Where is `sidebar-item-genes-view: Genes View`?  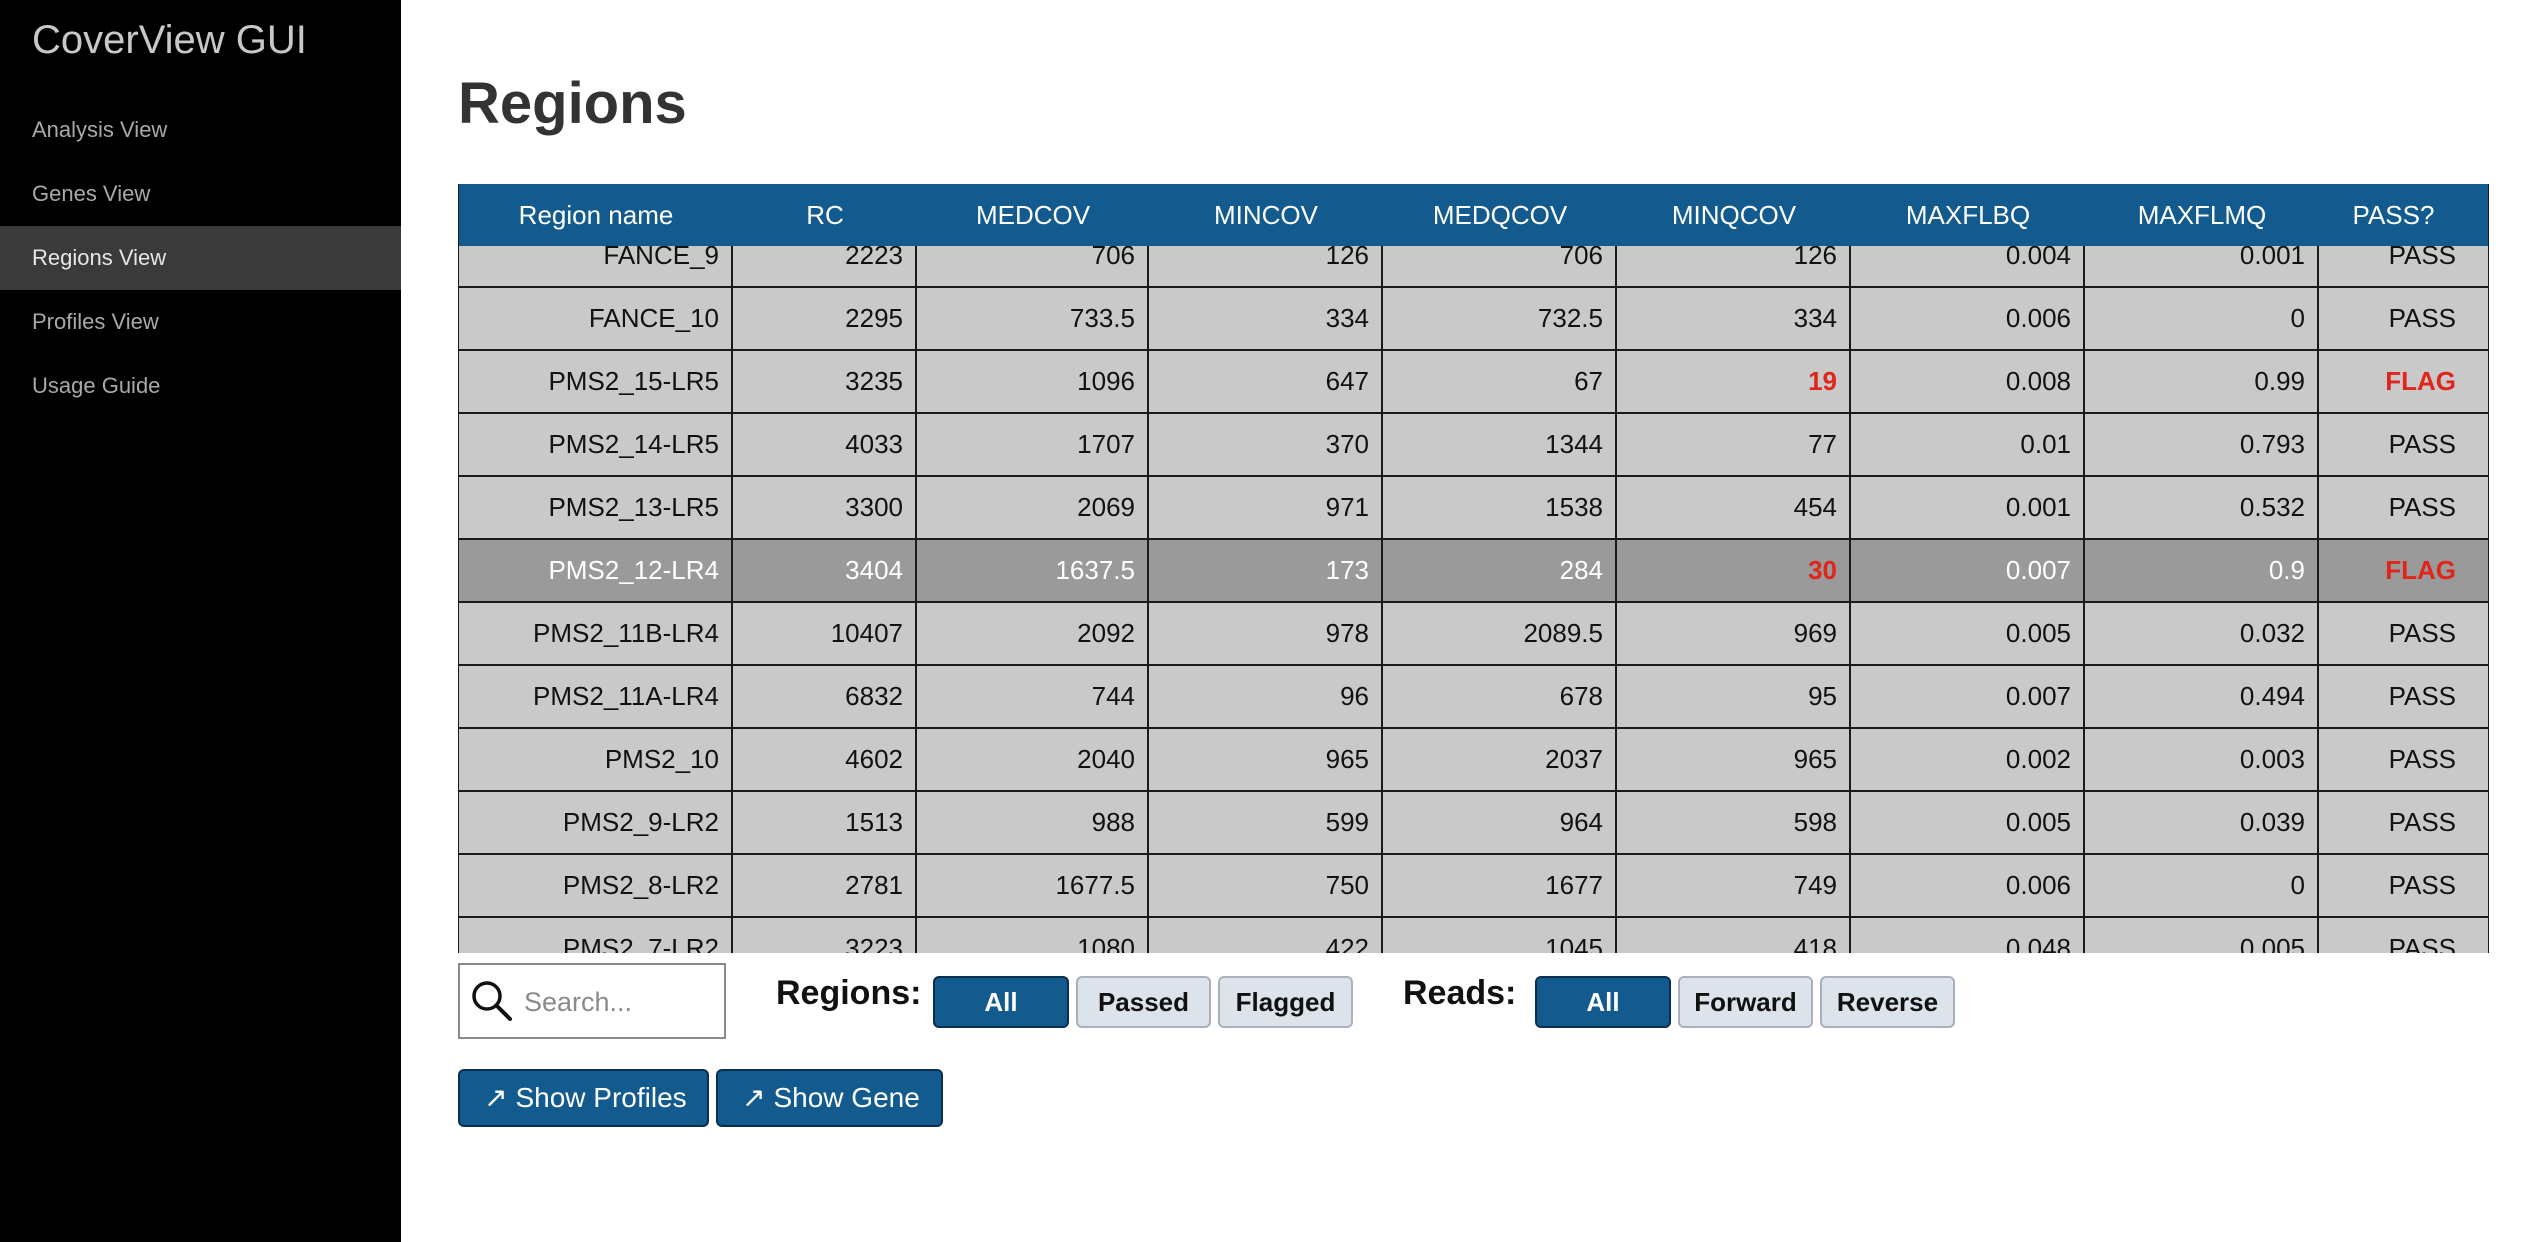 sidebar-item-genes-view: Genes View is located at coordinates (200, 194).